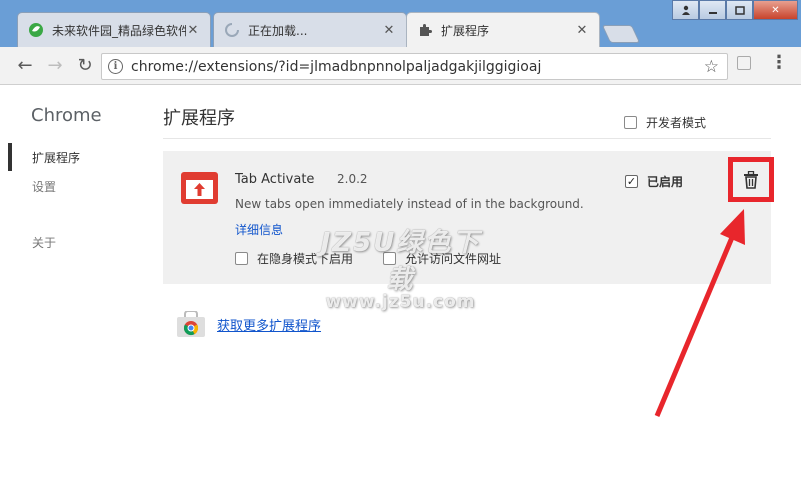 The height and width of the screenshot is (498, 801). What do you see at coordinates (685, 10) in the screenshot?
I see `user-icon` at bounding box center [685, 10].